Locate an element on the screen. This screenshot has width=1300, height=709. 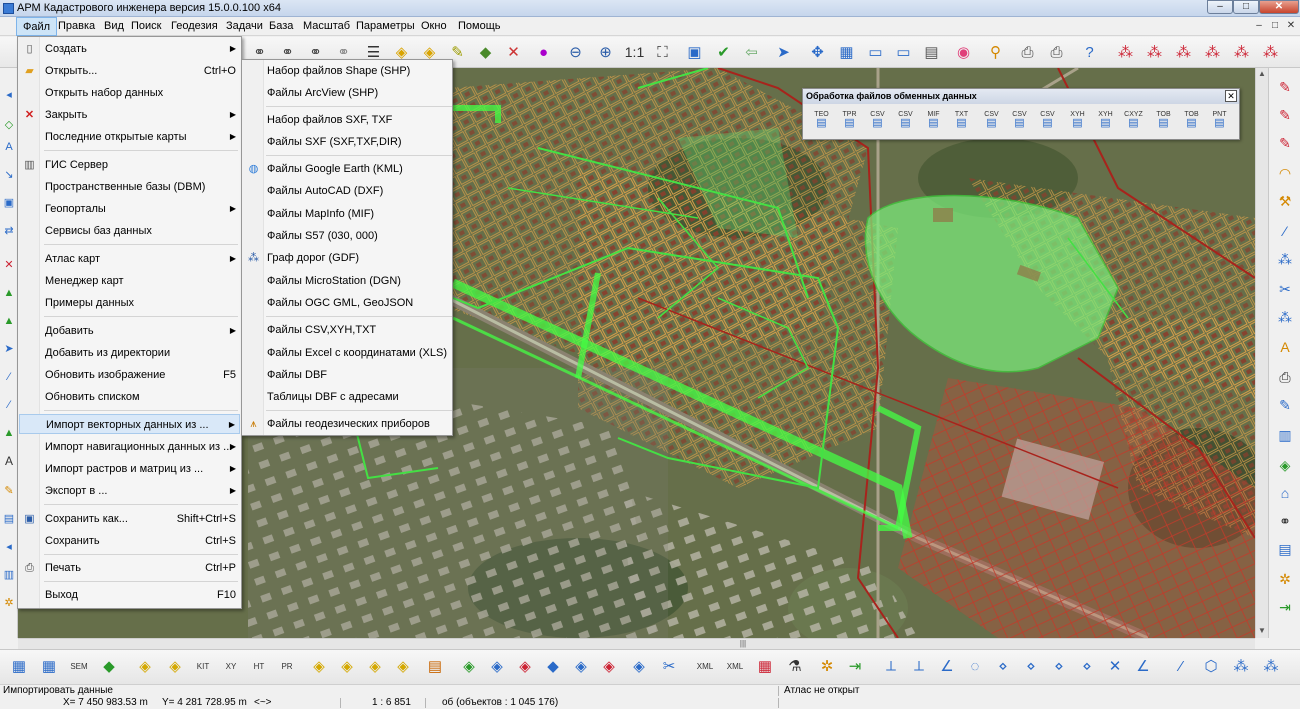
zoom-out-icon: ⊖ is located at coordinates (575, 52).